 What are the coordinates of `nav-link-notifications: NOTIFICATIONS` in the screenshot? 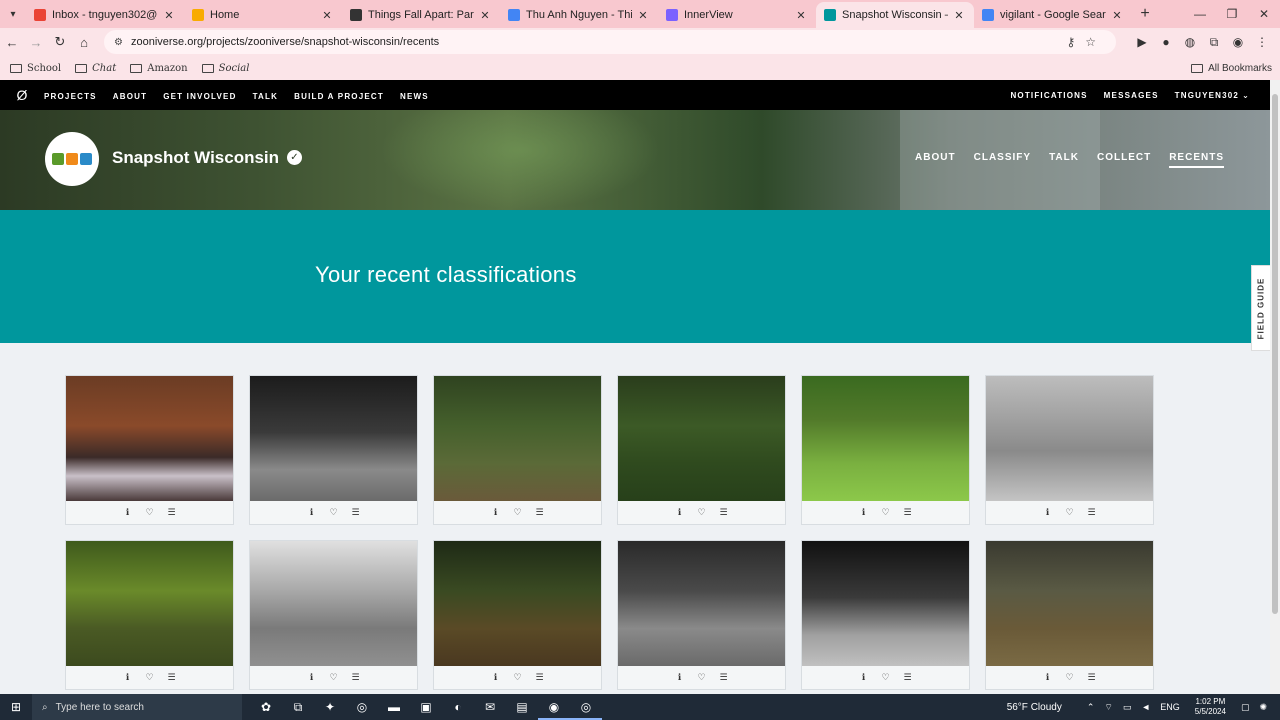 It's located at (1048, 95).